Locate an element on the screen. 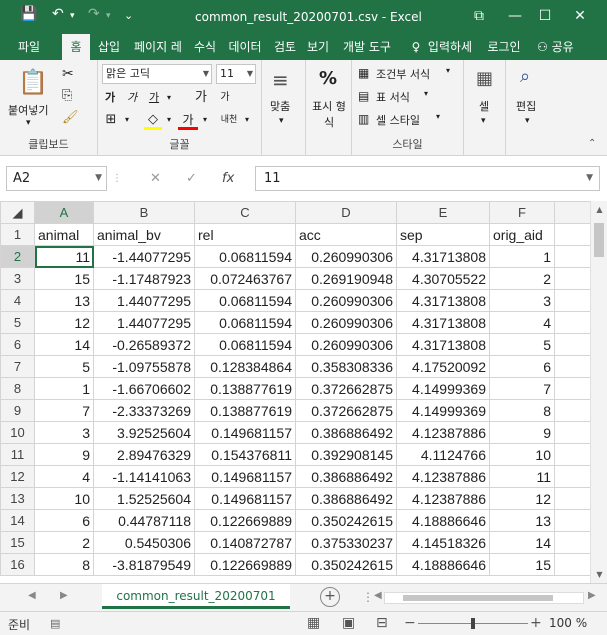  format-as-table-button: 표 서식 is located at coordinates (393, 97).